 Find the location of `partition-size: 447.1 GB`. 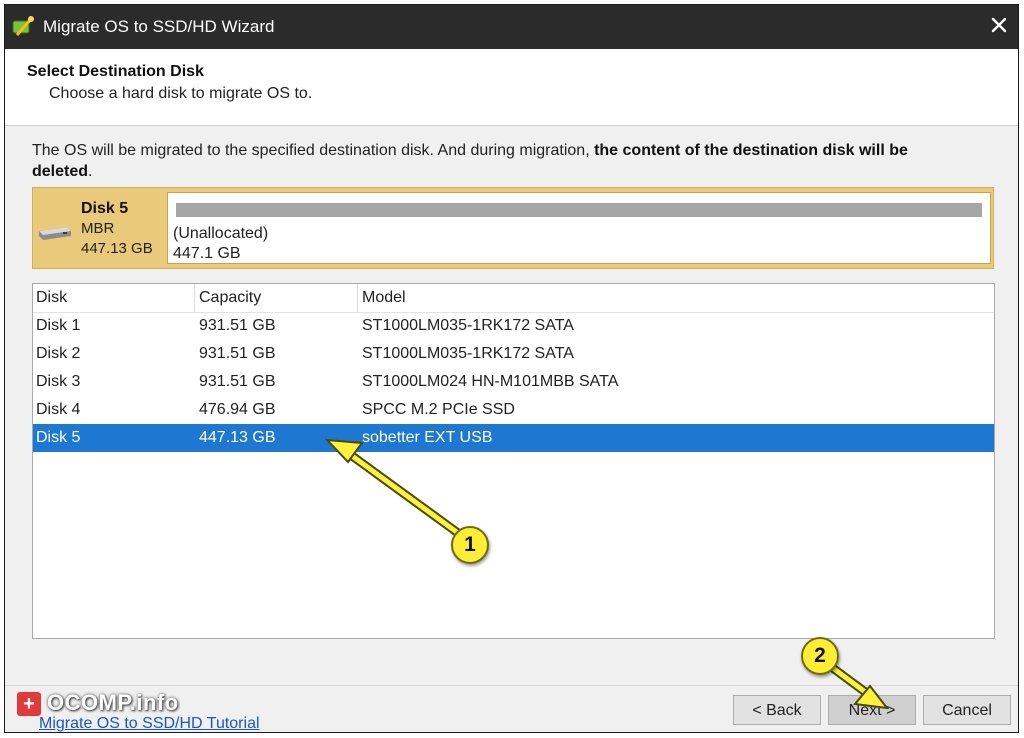

partition-size: 447.1 GB is located at coordinates (207, 253).